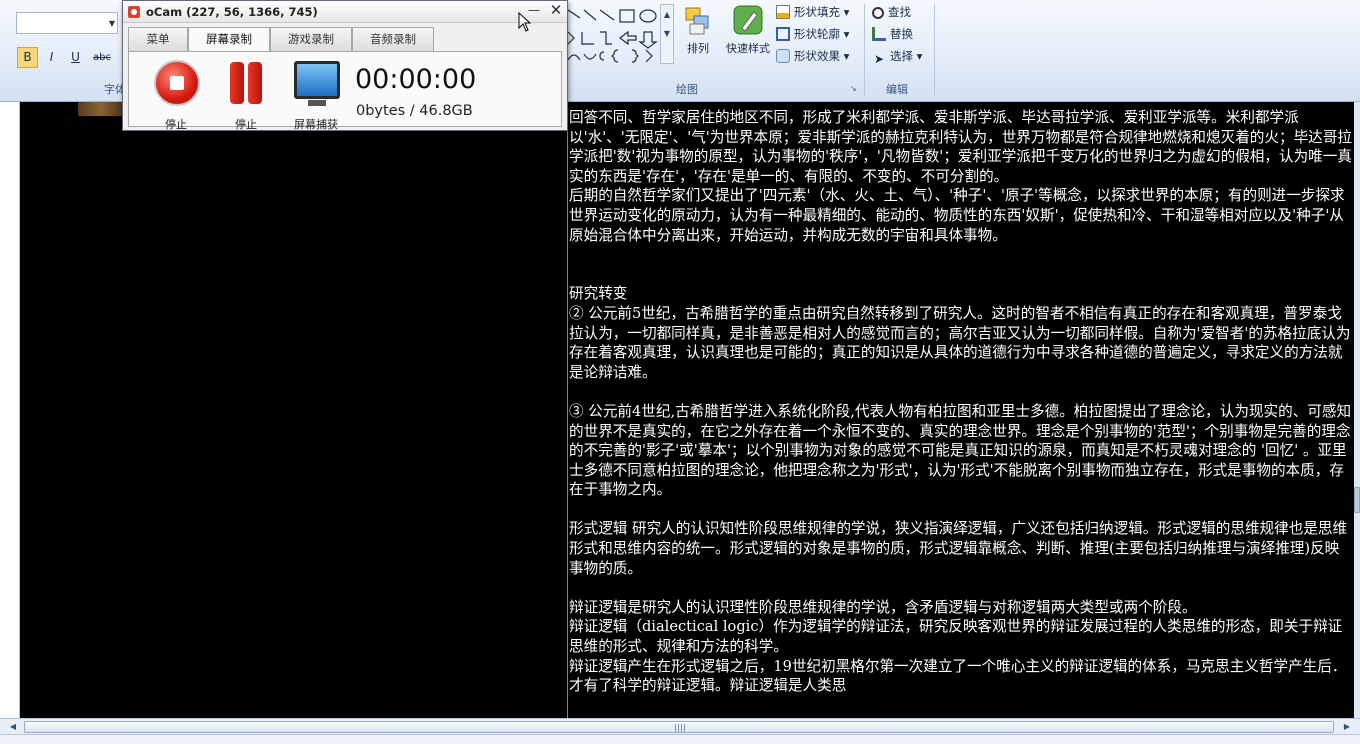 Image resolution: width=1360 pixels, height=744 pixels. Describe the element at coordinates (698, 20) in the screenshot. I see `arrange-icon` at that location.